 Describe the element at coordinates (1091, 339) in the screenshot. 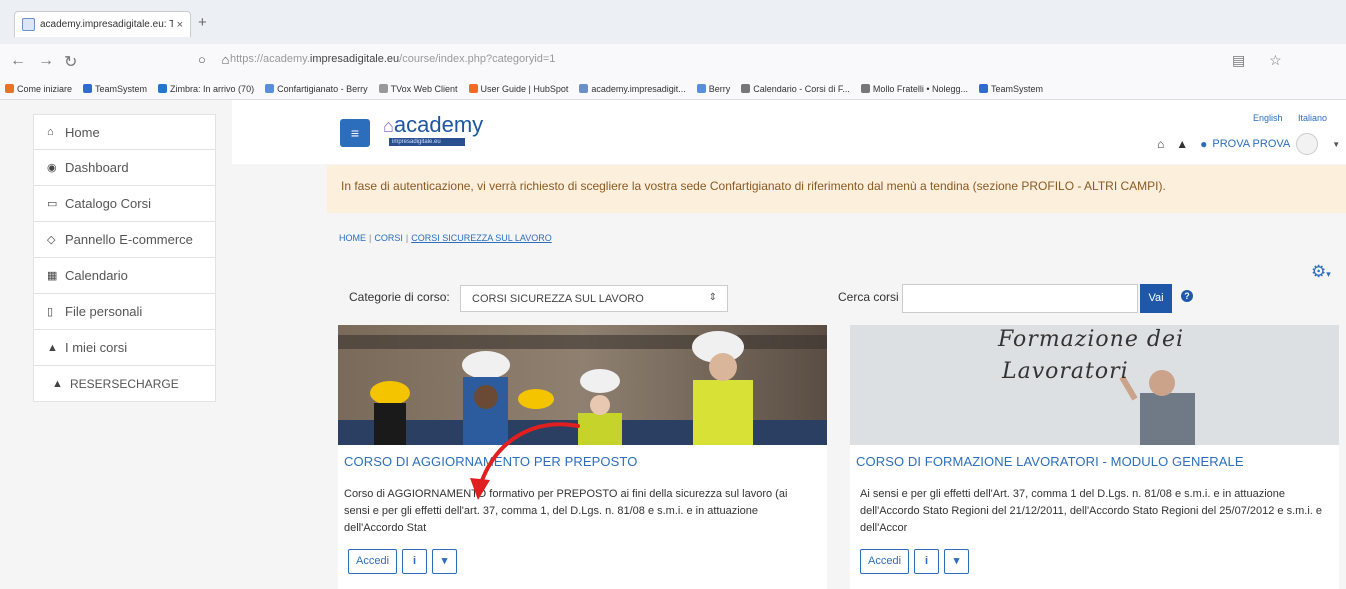

I see `board-text-line1: Formazione dei` at that location.